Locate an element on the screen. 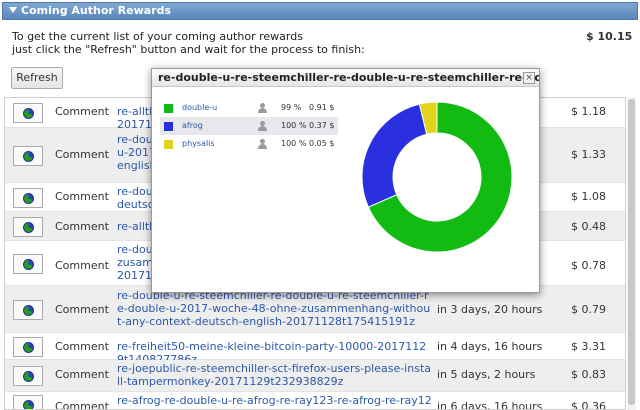 Image resolution: width=640 pixels, height=410 pixels. reward-amount: $ 0.48 is located at coordinates (588, 226).